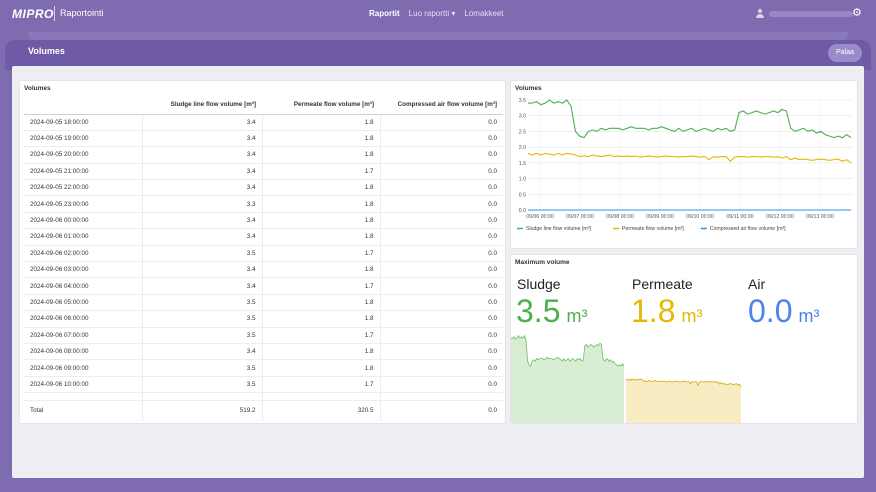  Describe the element at coordinates (384, 13) in the screenshot. I see `nav-item-raportit: Raportit` at that location.